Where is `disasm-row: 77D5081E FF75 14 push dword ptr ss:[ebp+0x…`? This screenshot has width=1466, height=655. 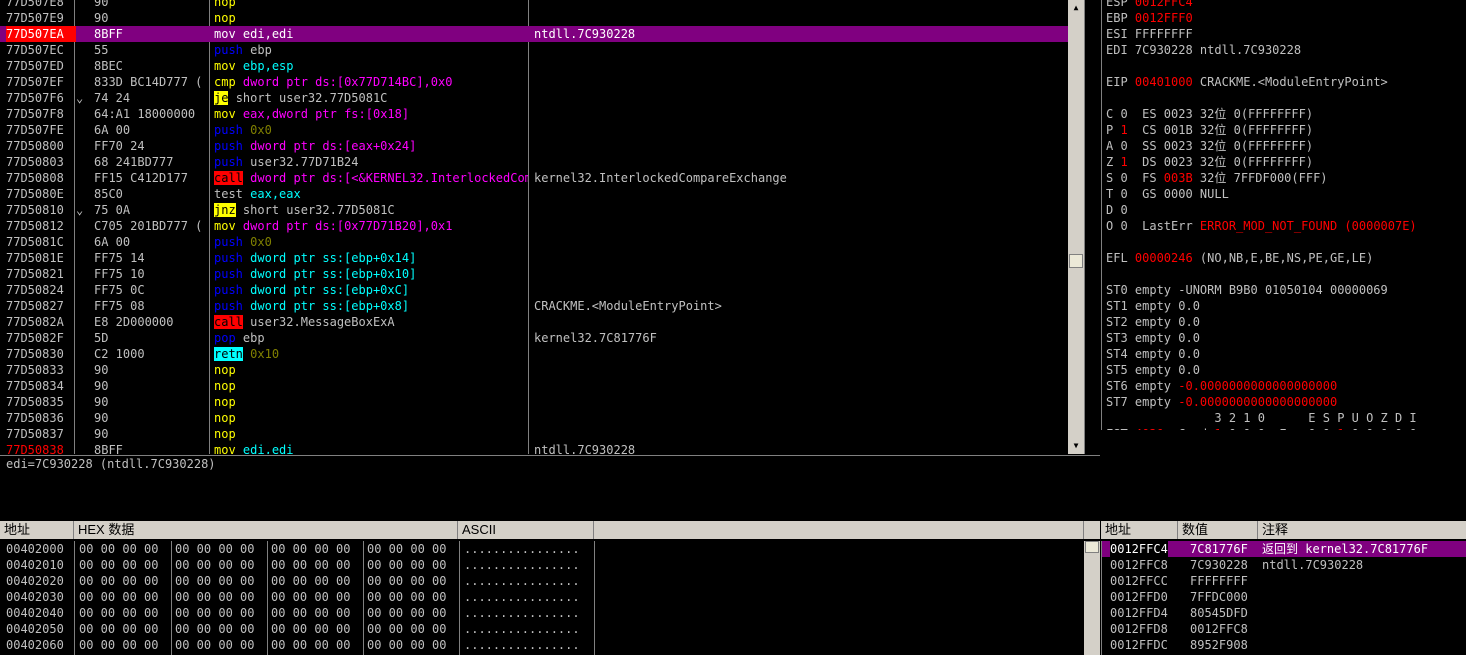
disasm-row: 77D5081E FF75 14 push dword ptr ss:[ebp+0x… is located at coordinates (542, 258).